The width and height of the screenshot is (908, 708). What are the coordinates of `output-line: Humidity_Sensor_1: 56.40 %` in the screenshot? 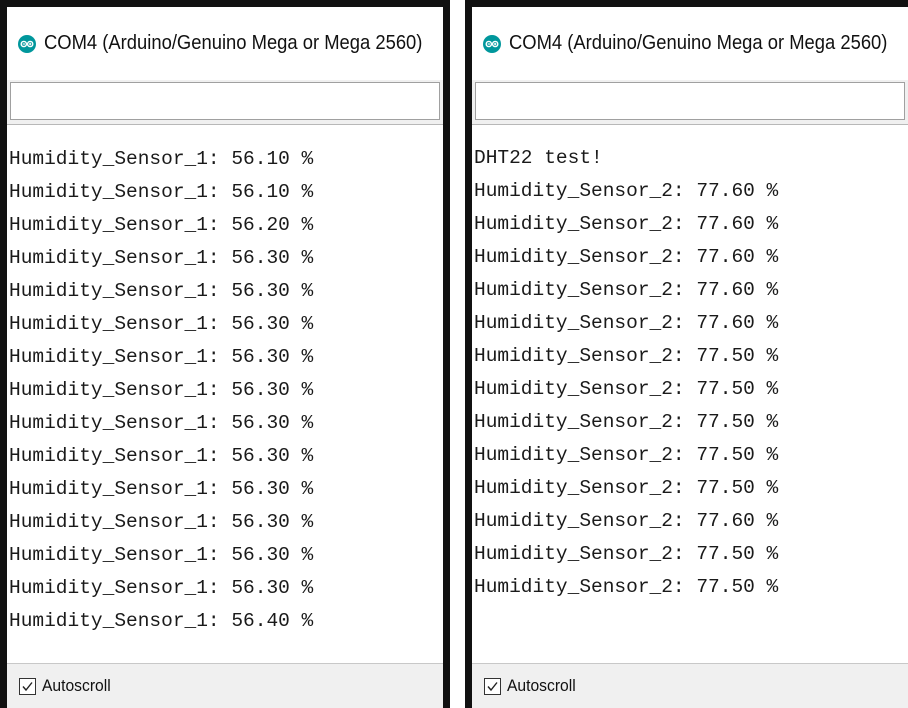 It's located at (161, 621).